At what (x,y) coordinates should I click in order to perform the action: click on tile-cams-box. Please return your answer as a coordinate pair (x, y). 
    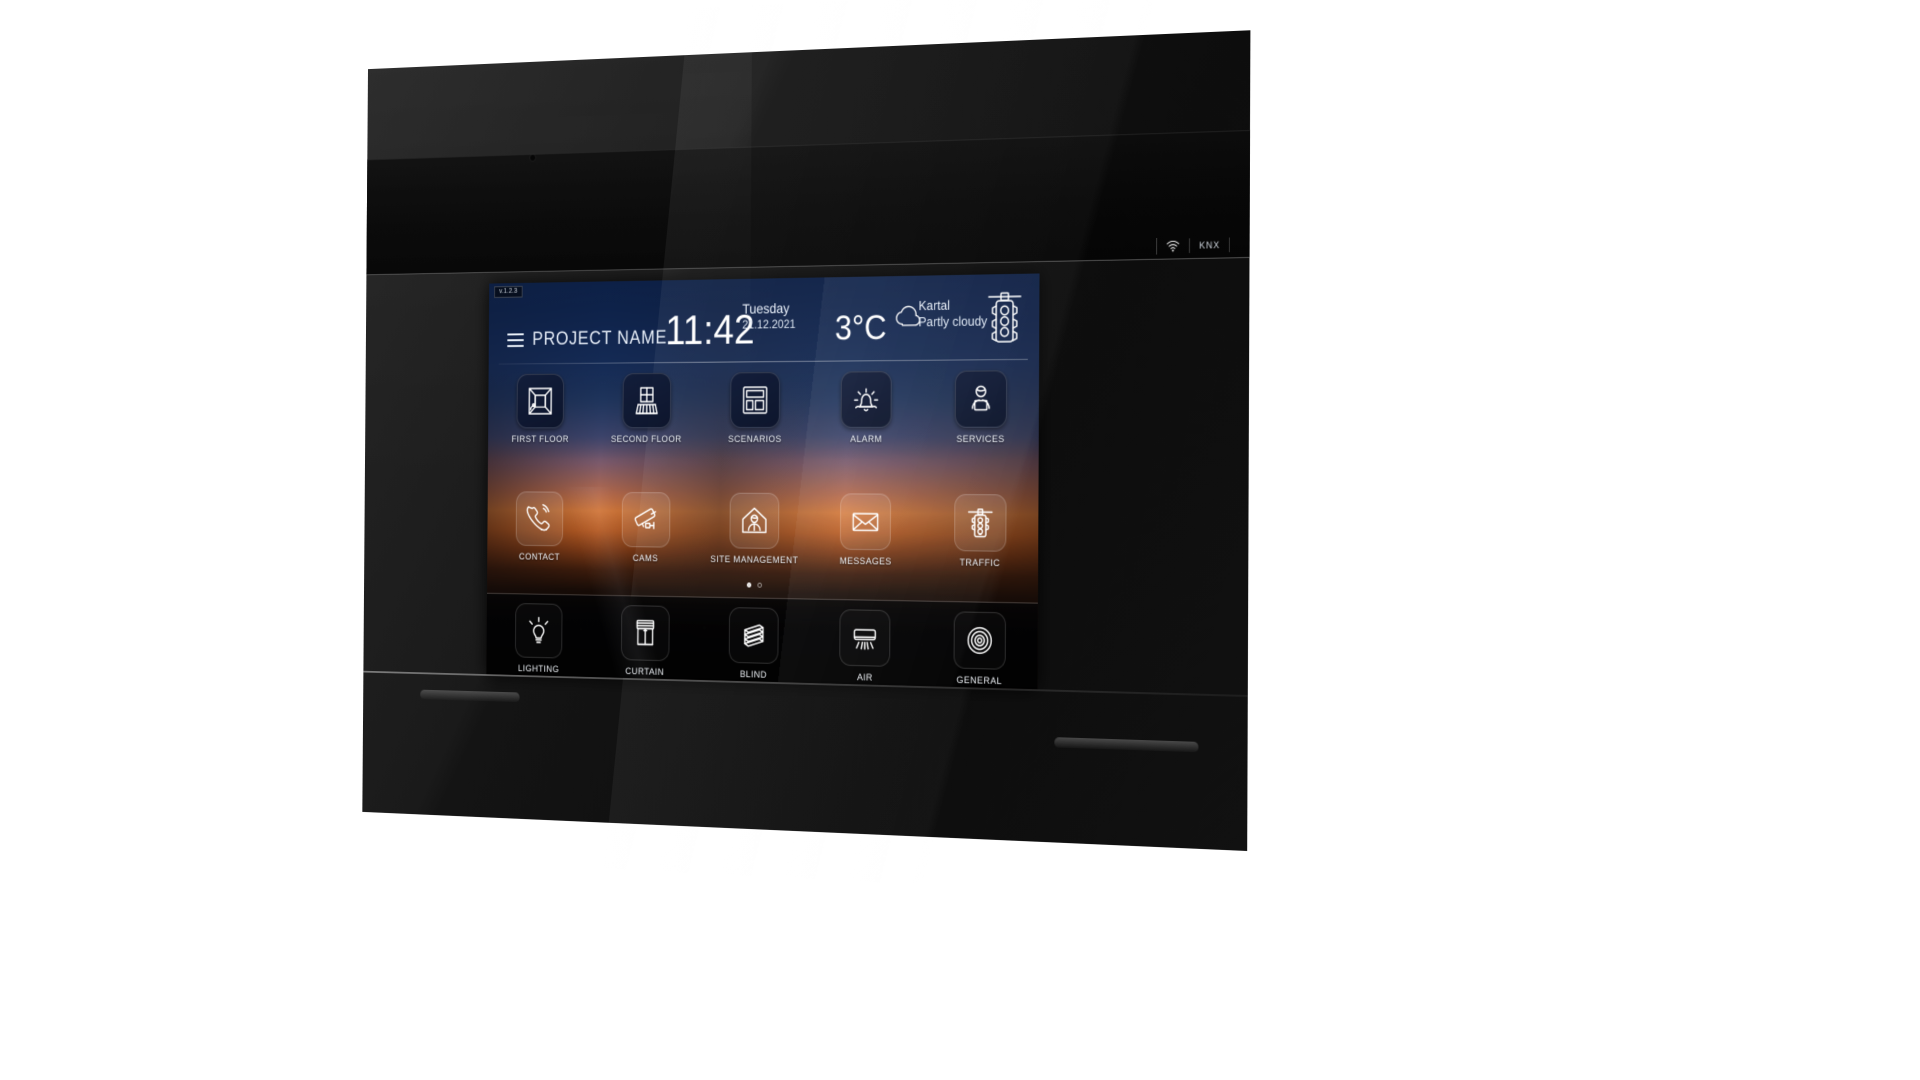
    Looking at the image, I should click on (646, 520).